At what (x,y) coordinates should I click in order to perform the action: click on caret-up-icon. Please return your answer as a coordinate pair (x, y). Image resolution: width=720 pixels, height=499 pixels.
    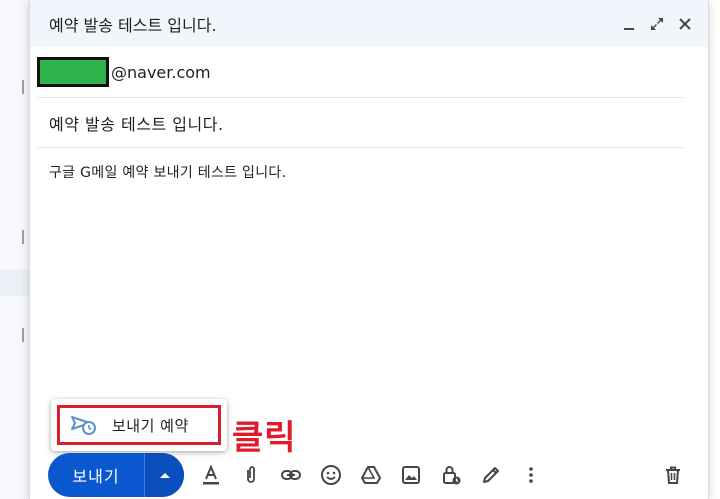
    Looking at the image, I should click on (164, 475).